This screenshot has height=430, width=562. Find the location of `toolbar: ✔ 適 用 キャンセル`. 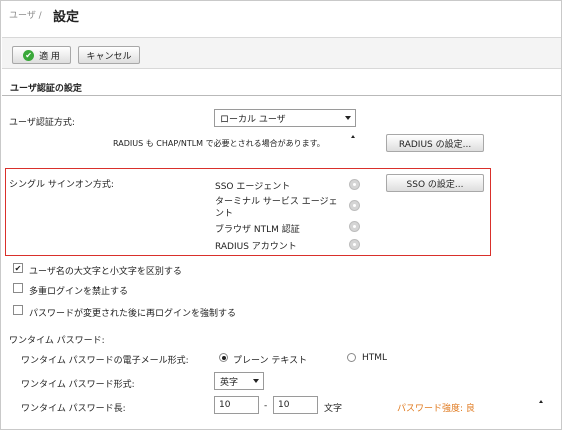

toolbar: ✔ 適 用 キャンセル is located at coordinates (281, 53).